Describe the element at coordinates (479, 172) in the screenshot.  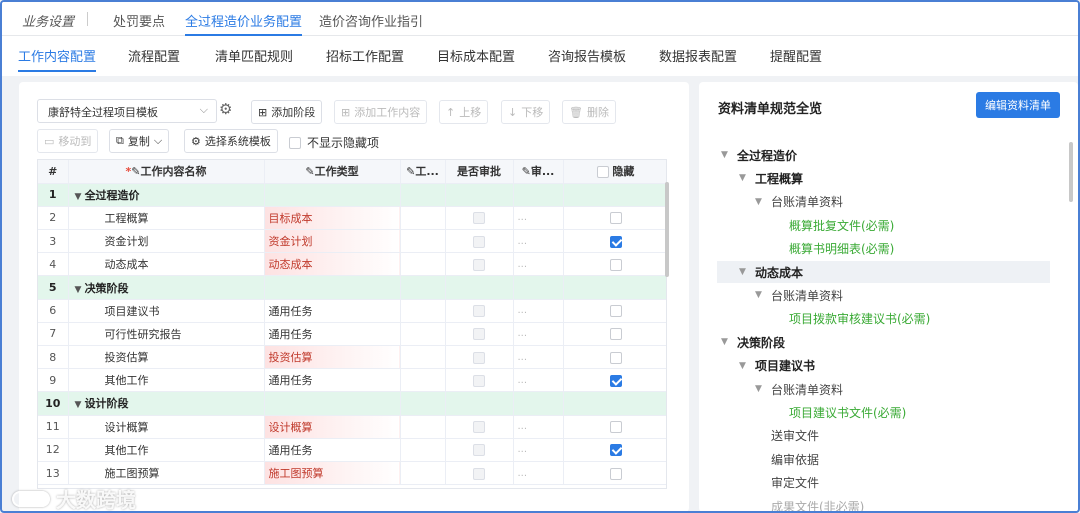
I see `col-header-approval: 是否审批` at that location.